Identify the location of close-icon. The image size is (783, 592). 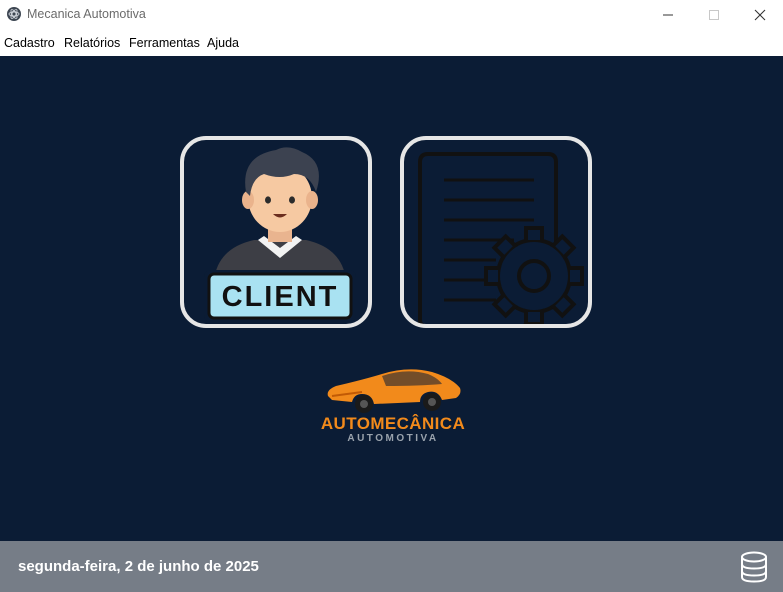
(760, 15).